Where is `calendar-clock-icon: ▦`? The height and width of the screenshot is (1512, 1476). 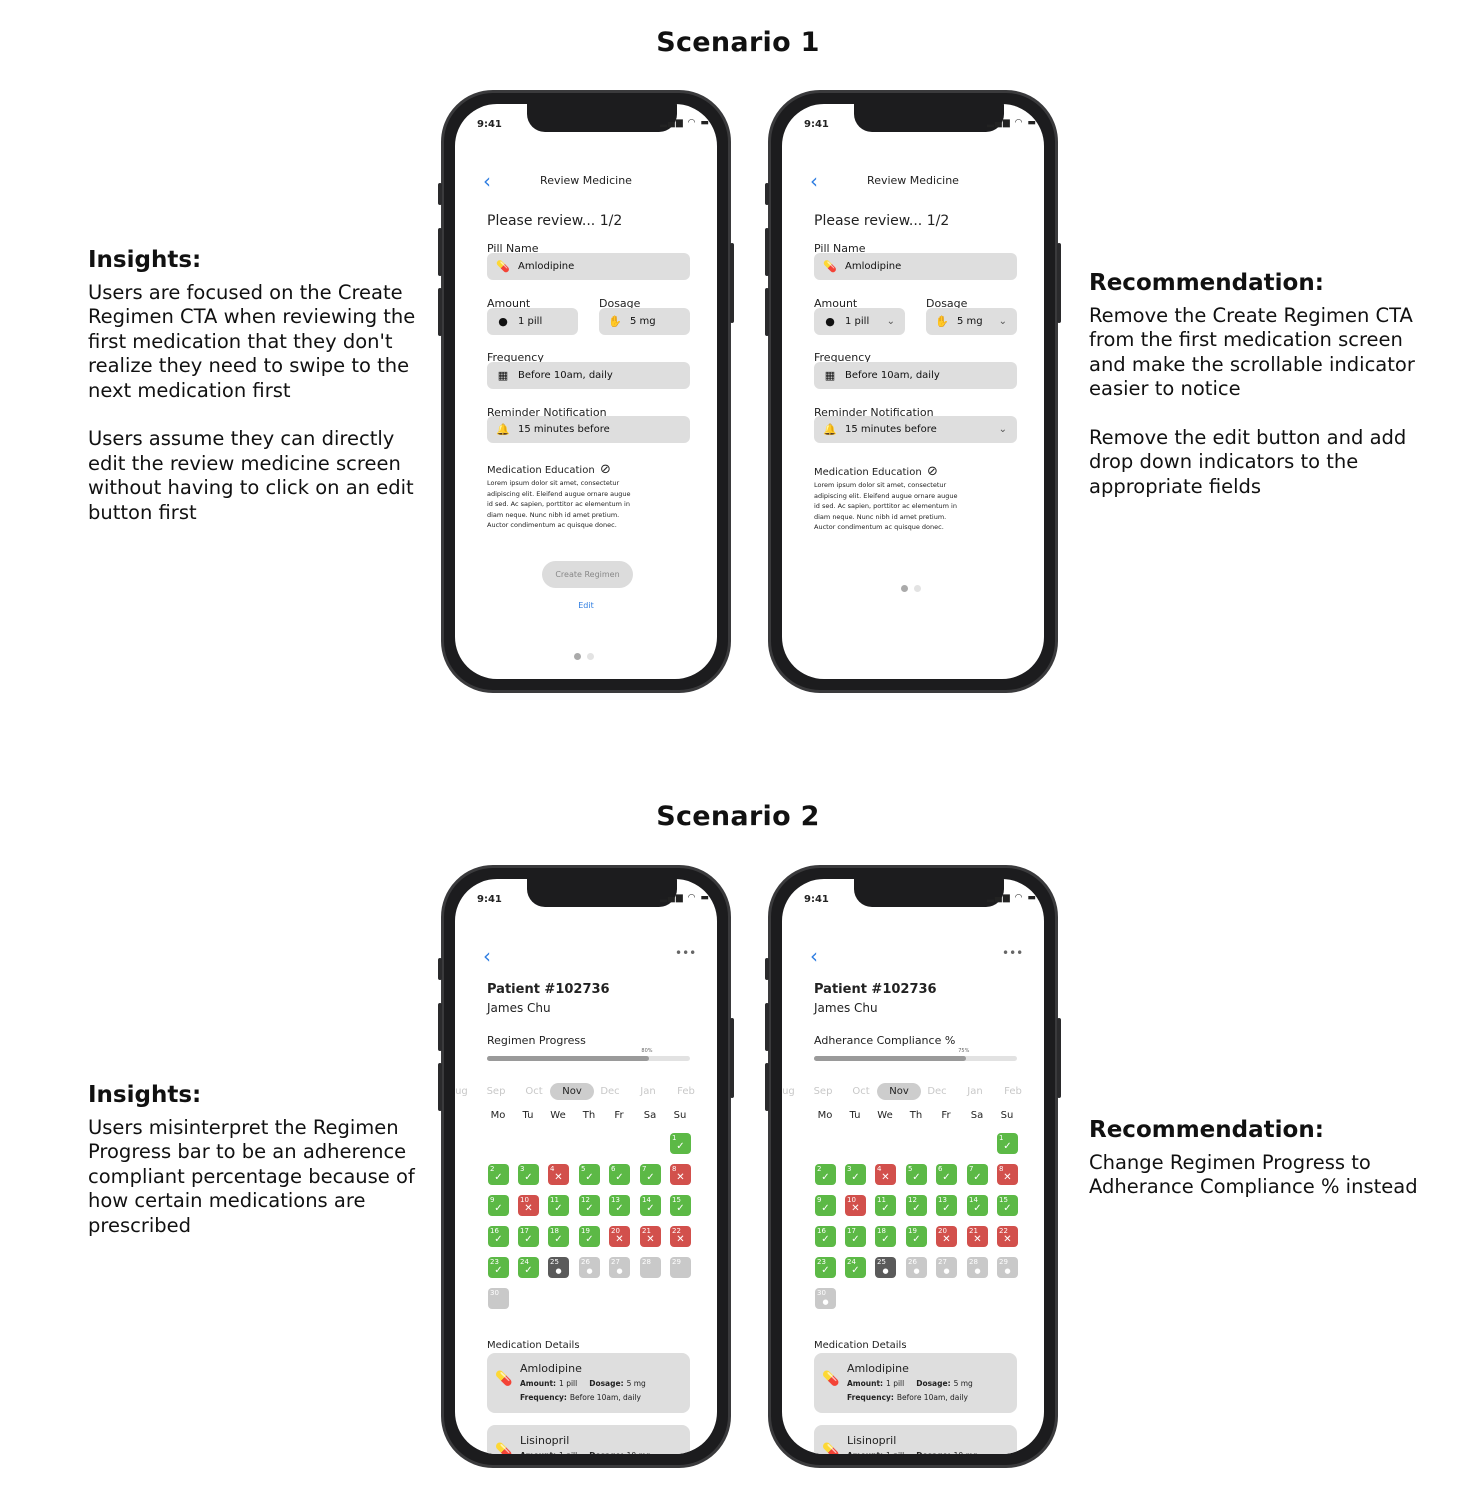
calendar-clock-icon: ▦ is located at coordinates (830, 375).